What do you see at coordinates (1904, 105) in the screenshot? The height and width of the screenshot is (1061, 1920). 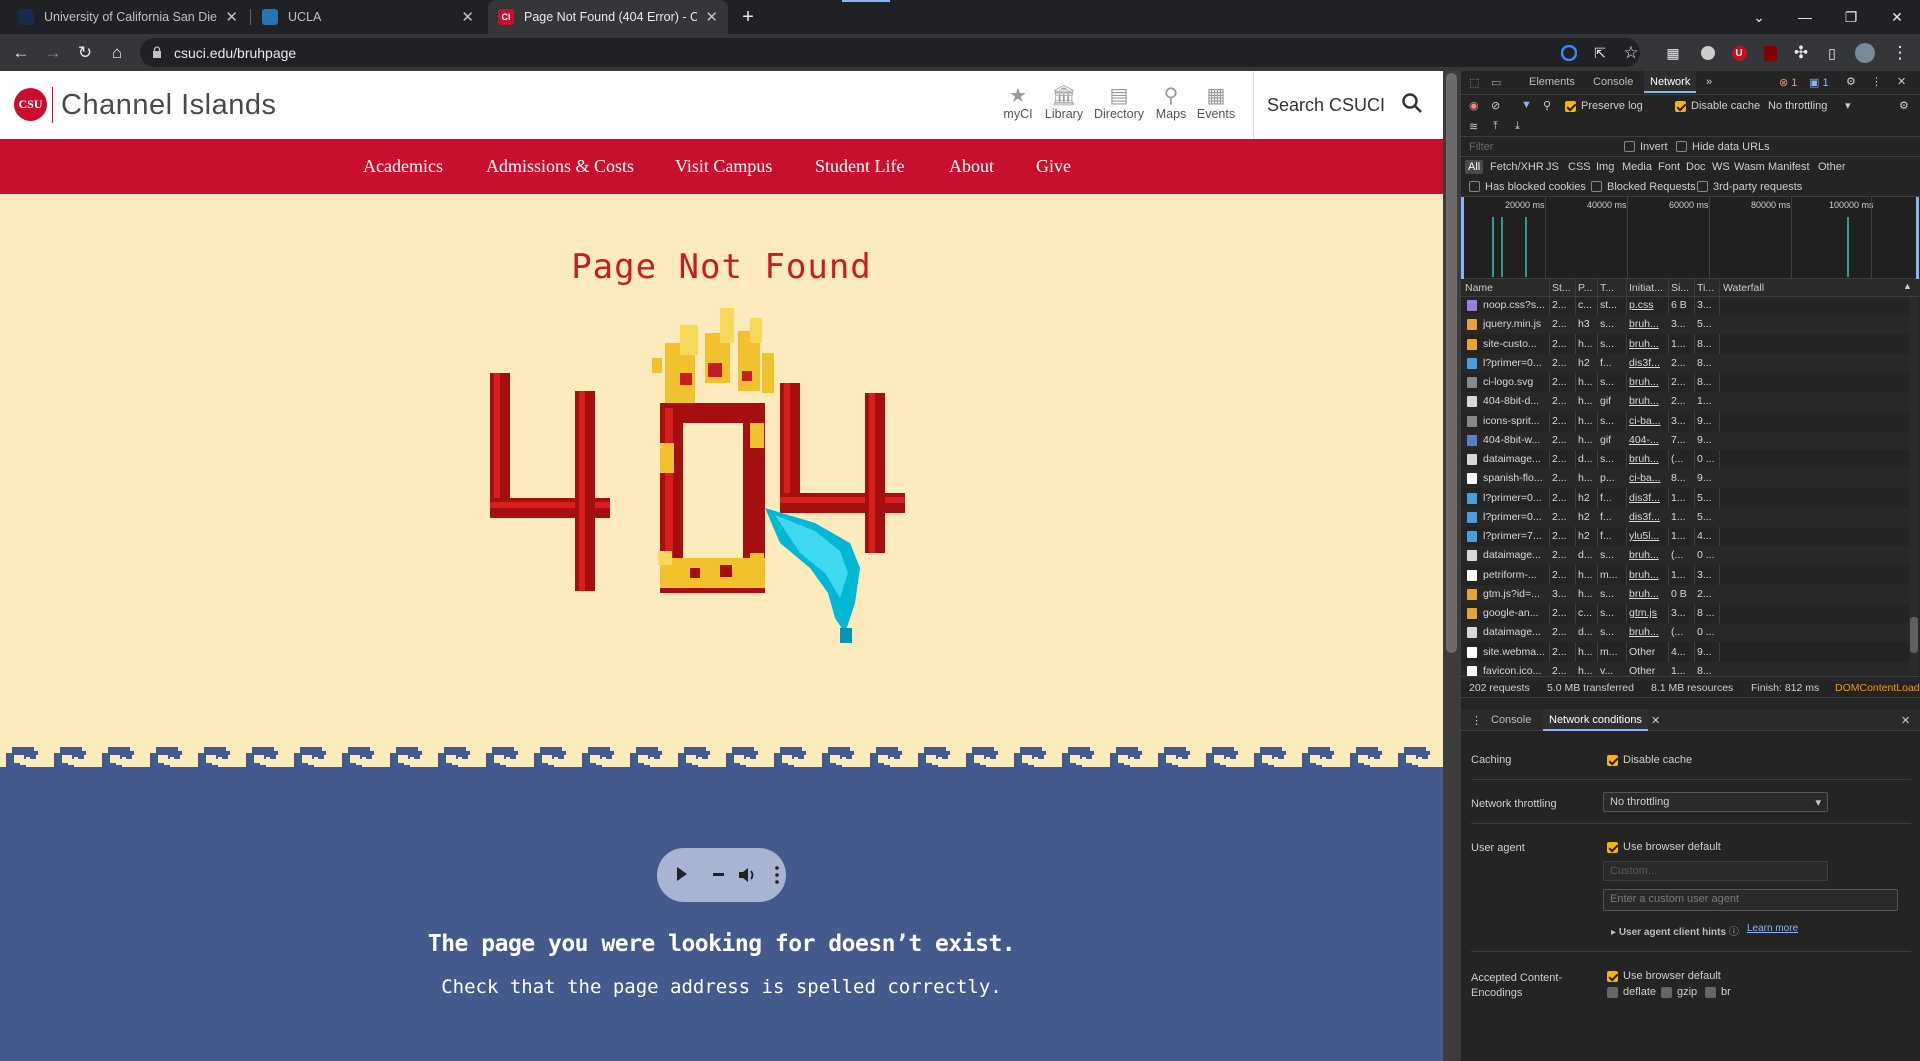 I see `network-settings-icon: ⚙` at bounding box center [1904, 105].